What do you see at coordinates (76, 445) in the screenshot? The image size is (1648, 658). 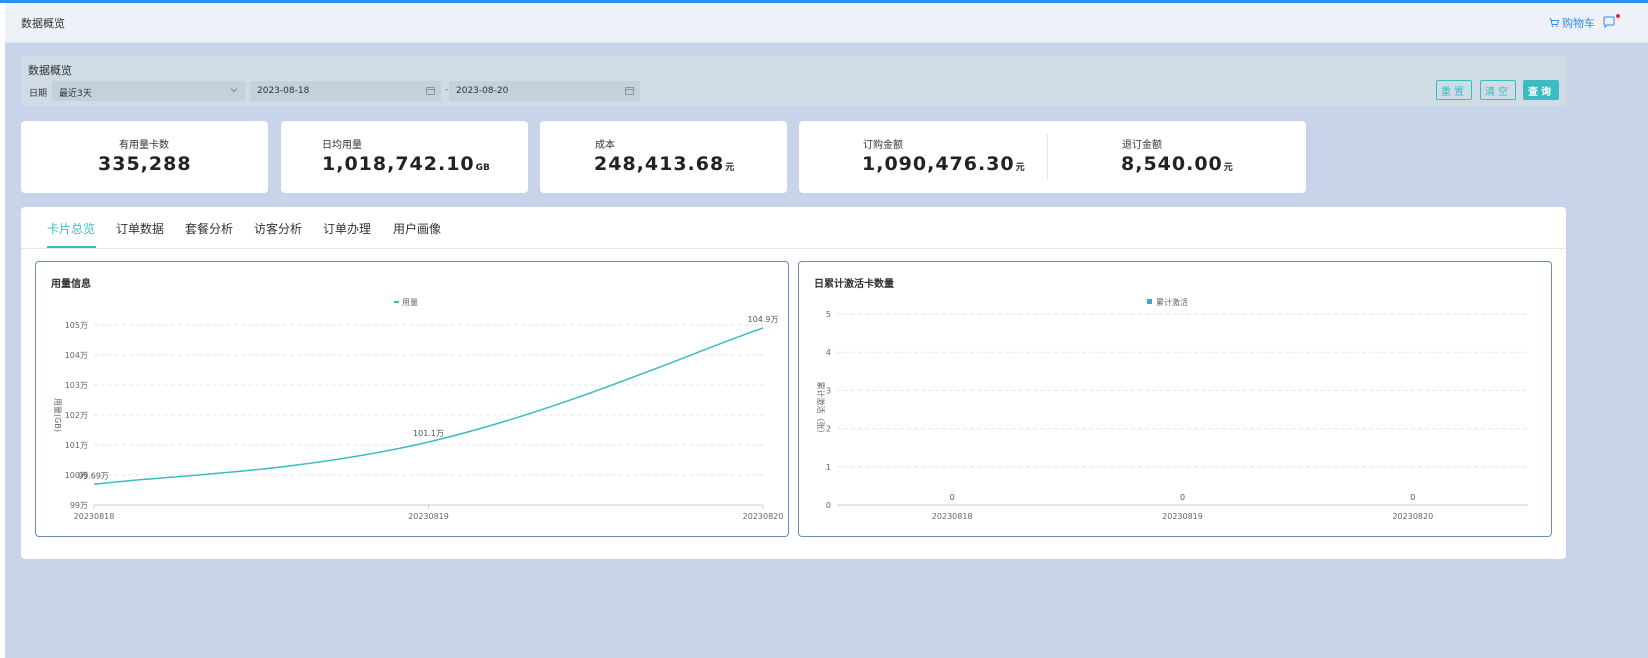 I see `y-tick-label: 101万` at bounding box center [76, 445].